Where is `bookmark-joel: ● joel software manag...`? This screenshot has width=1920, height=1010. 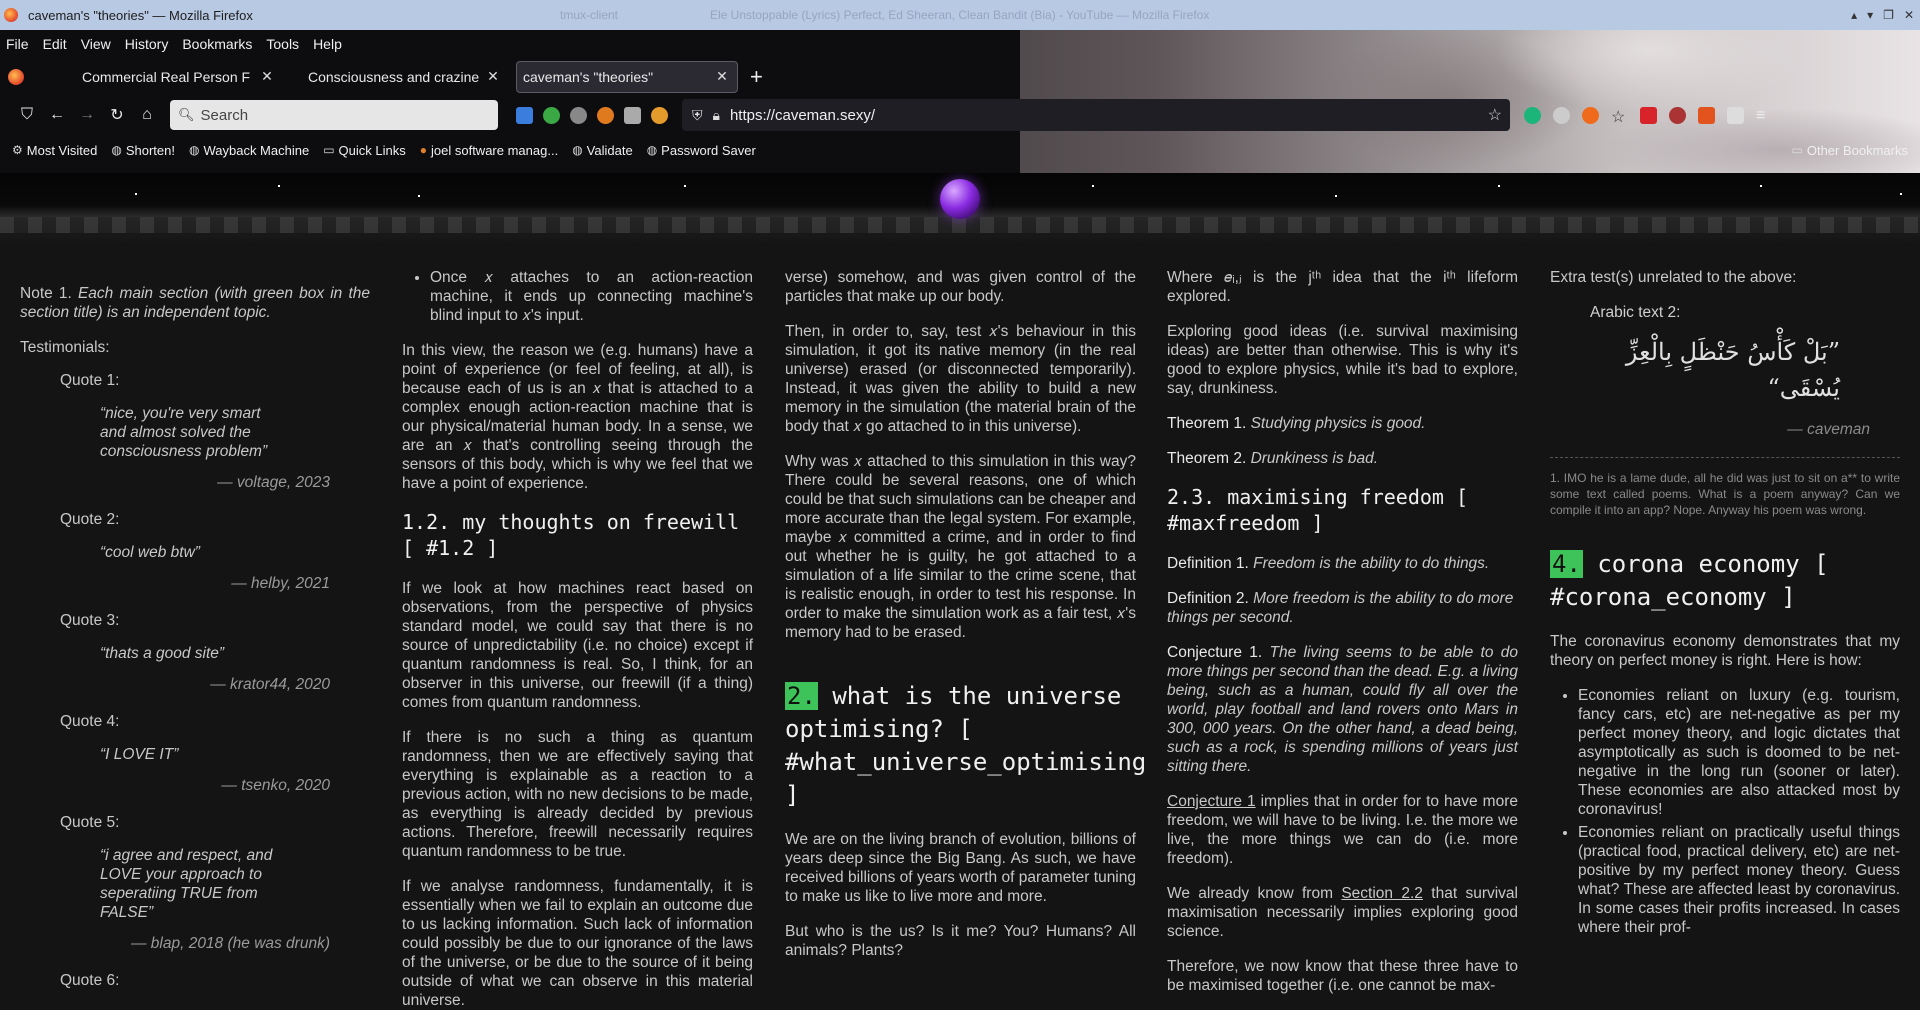
bookmark-joel: ● joel software manag... is located at coordinates (489, 150).